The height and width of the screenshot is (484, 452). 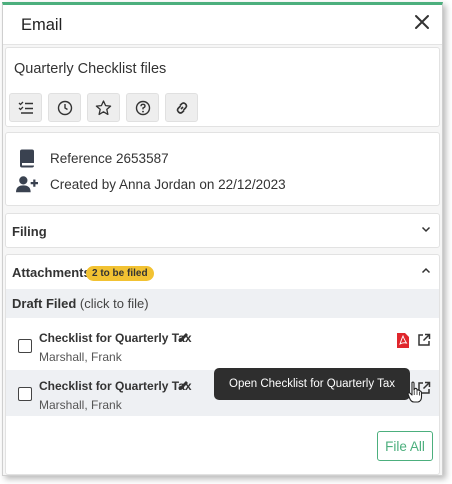 What do you see at coordinates (29, 231) in the screenshot?
I see `filing-label: Filing` at bounding box center [29, 231].